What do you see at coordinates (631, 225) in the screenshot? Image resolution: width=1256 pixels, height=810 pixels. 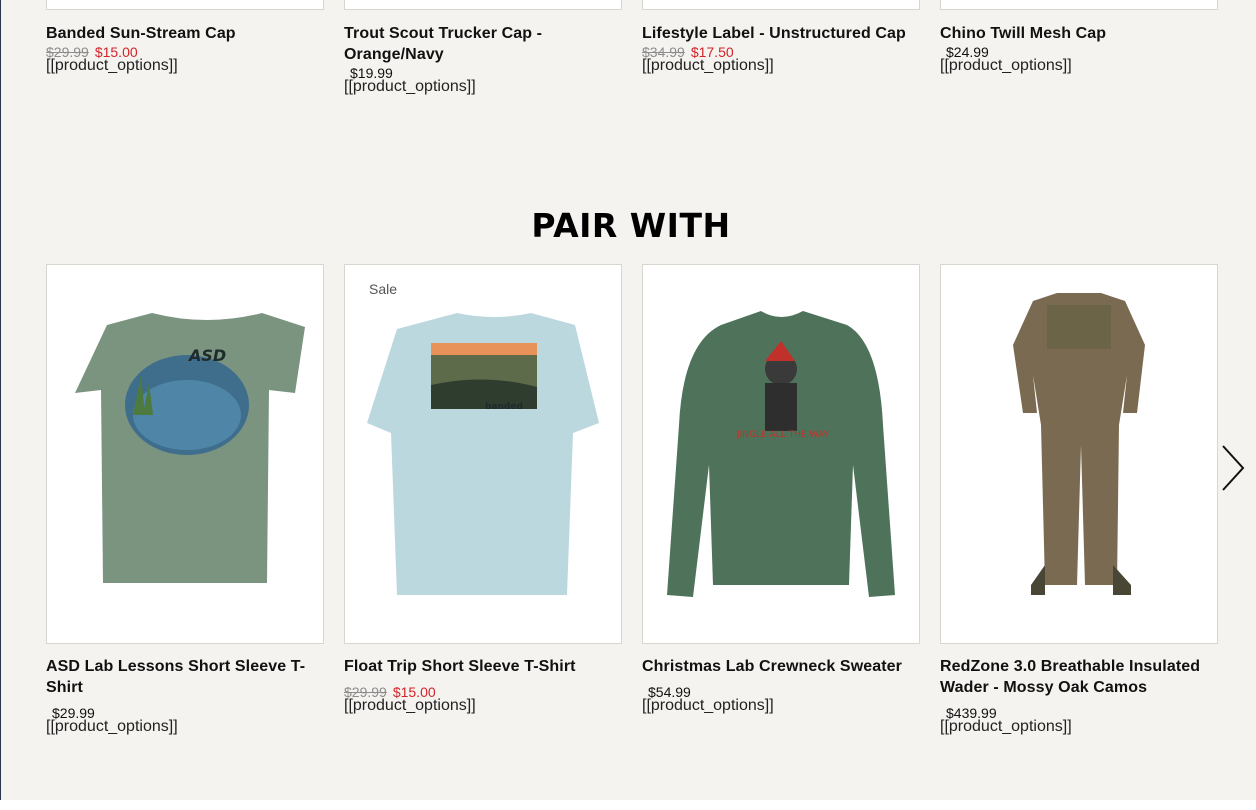 I see `section-title: PAIR WITH` at bounding box center [631, 225].